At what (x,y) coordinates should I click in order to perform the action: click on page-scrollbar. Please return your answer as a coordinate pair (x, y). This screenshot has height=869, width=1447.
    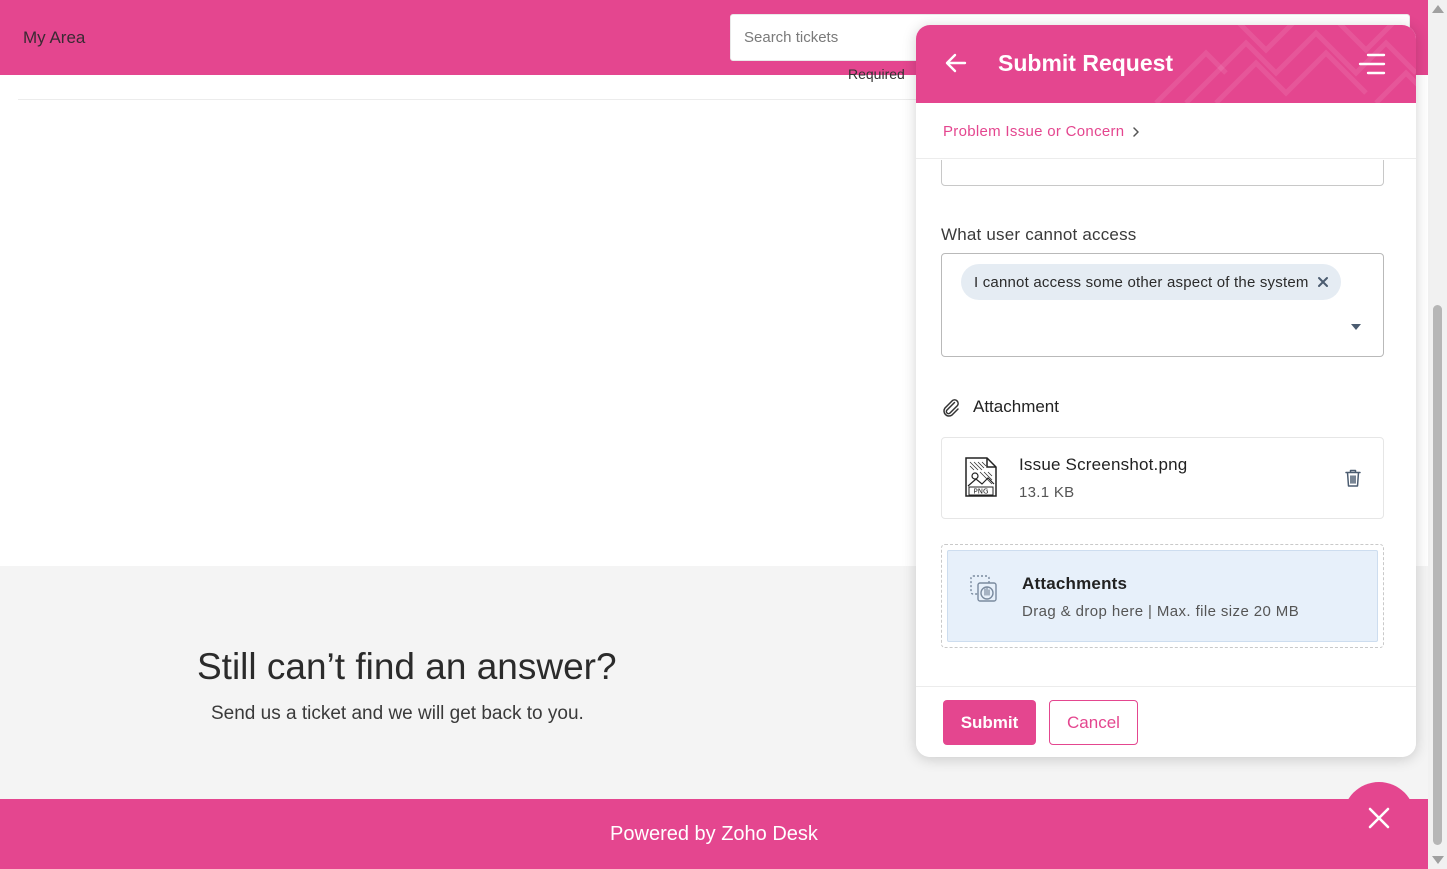
    Looking at the image, I should click on (1437, 434).